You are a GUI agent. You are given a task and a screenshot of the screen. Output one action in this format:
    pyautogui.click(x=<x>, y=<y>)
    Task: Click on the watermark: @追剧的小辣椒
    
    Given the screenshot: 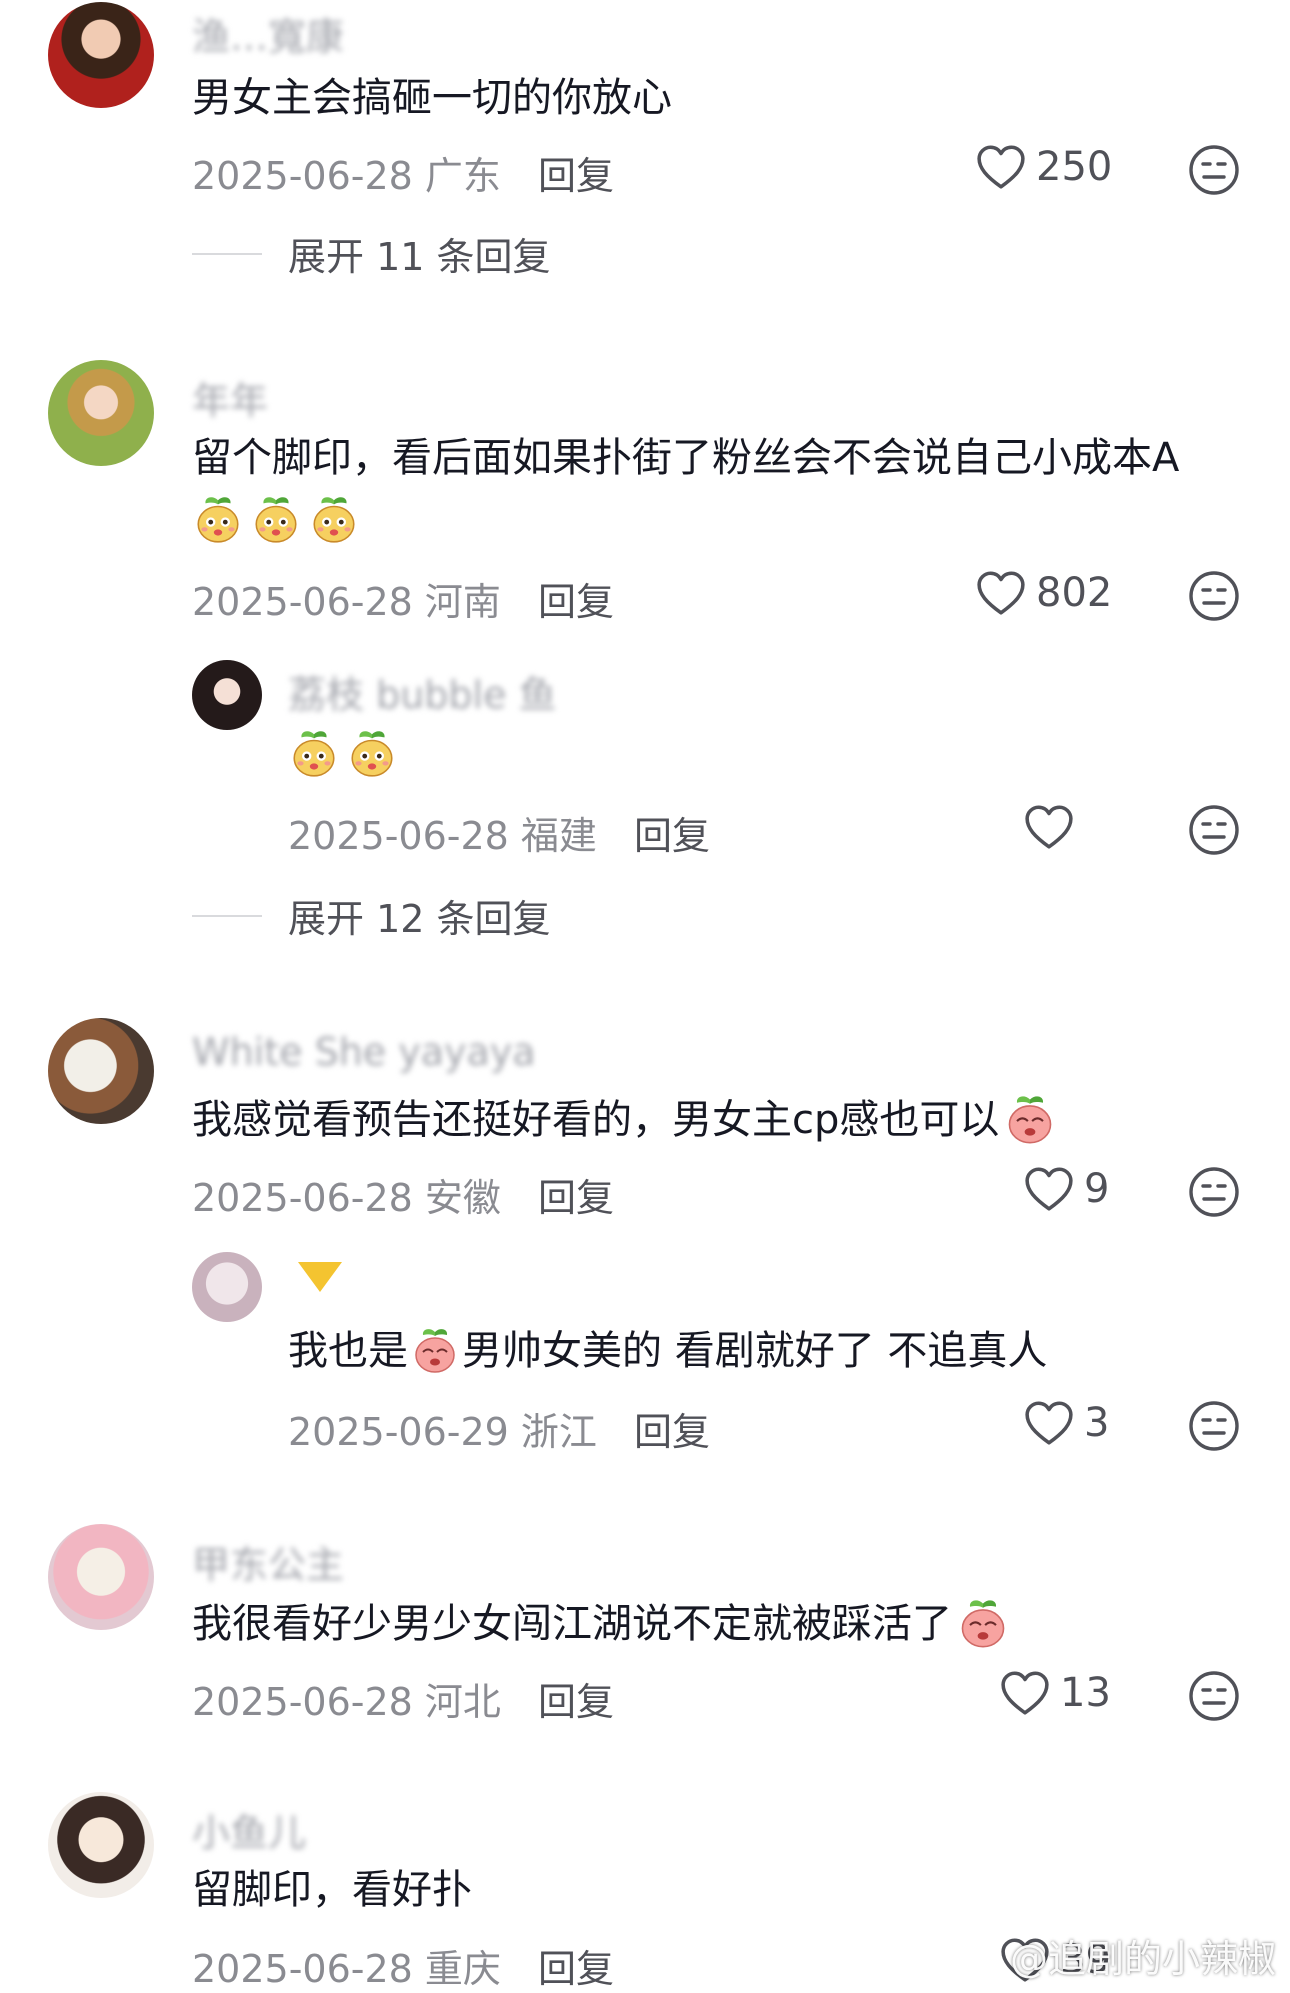 What is the action you would take?
    pyautogui.click(x=1142, y=1959)
    